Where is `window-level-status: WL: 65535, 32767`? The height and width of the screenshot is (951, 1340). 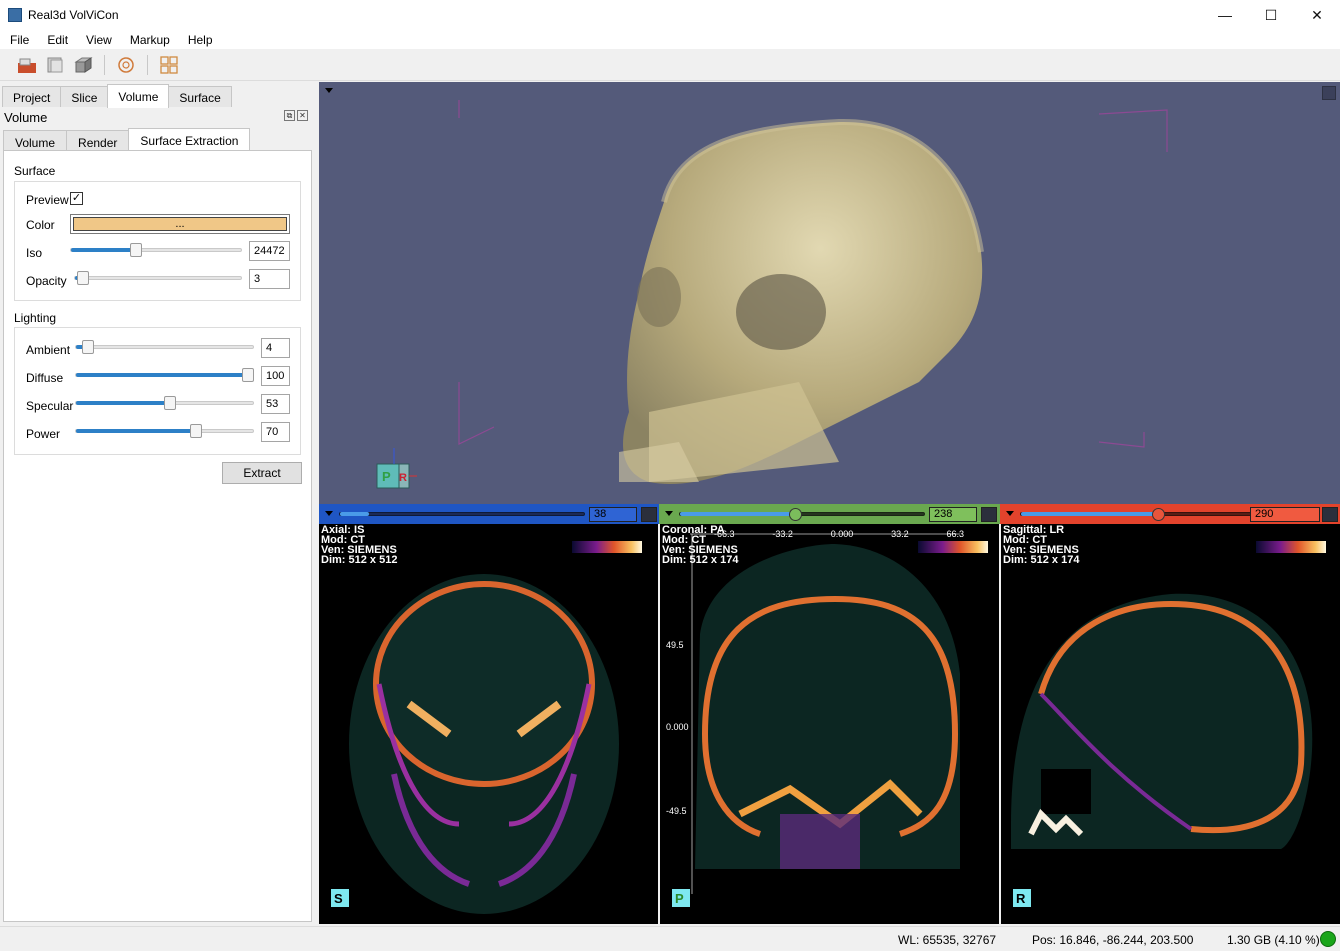
window-level-status: WL: 65535, 32767 is located at coordinates (947, 940).